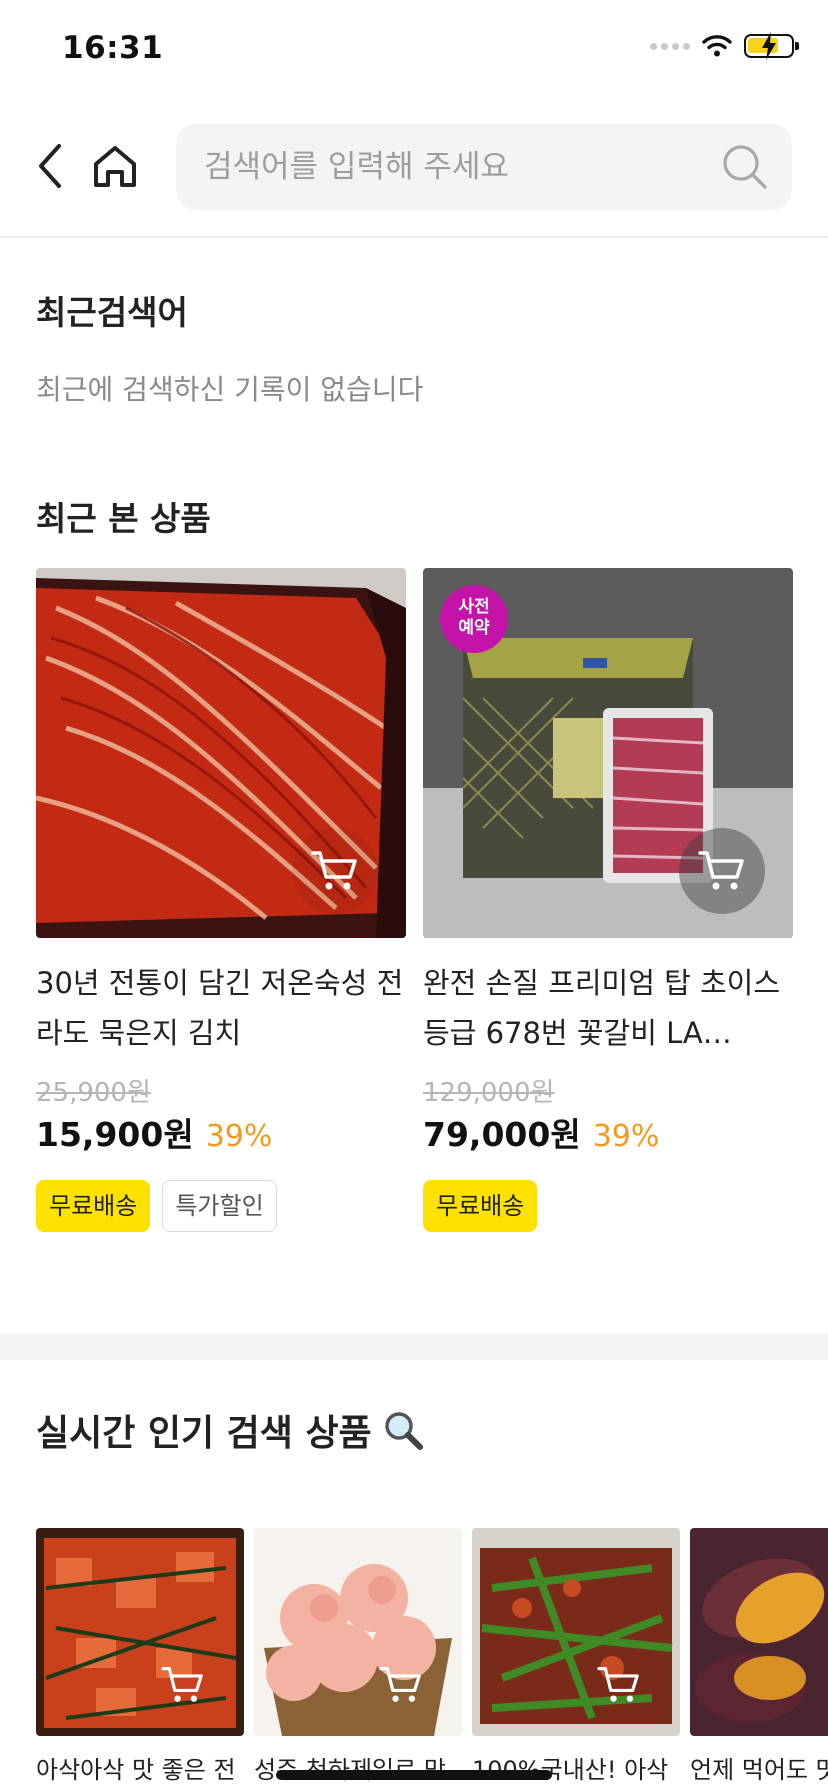 This screenshot has height=1792, width=828. I want to click on status-icons, so click(724, 46).